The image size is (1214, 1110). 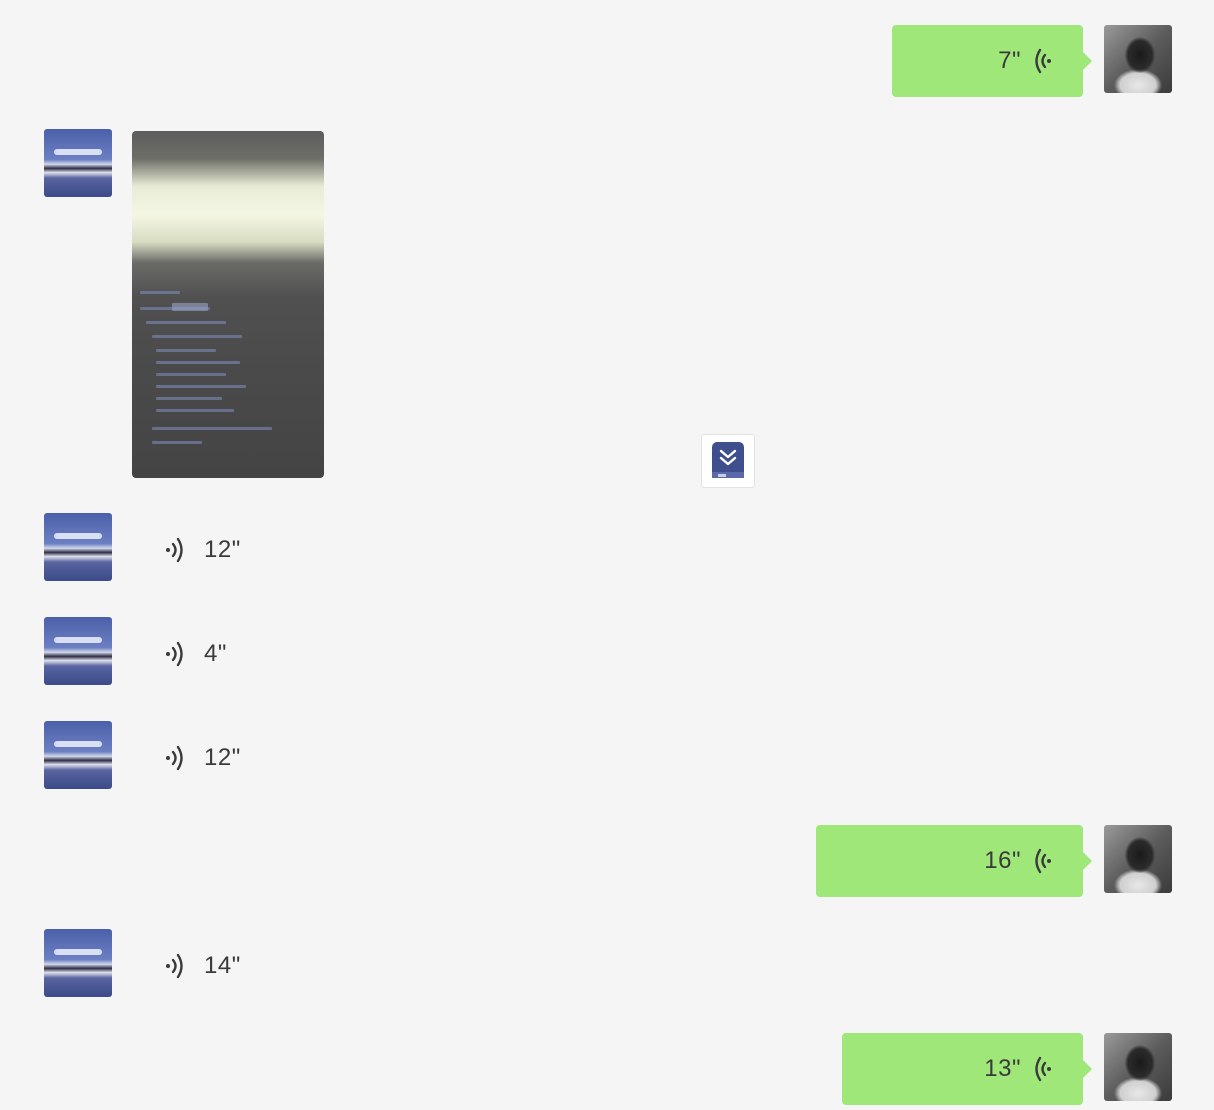 What do you see at coordinates (954, 861) in the screenshot?
I see `voice-message-self: 16"` at bounding box center [954, 861].